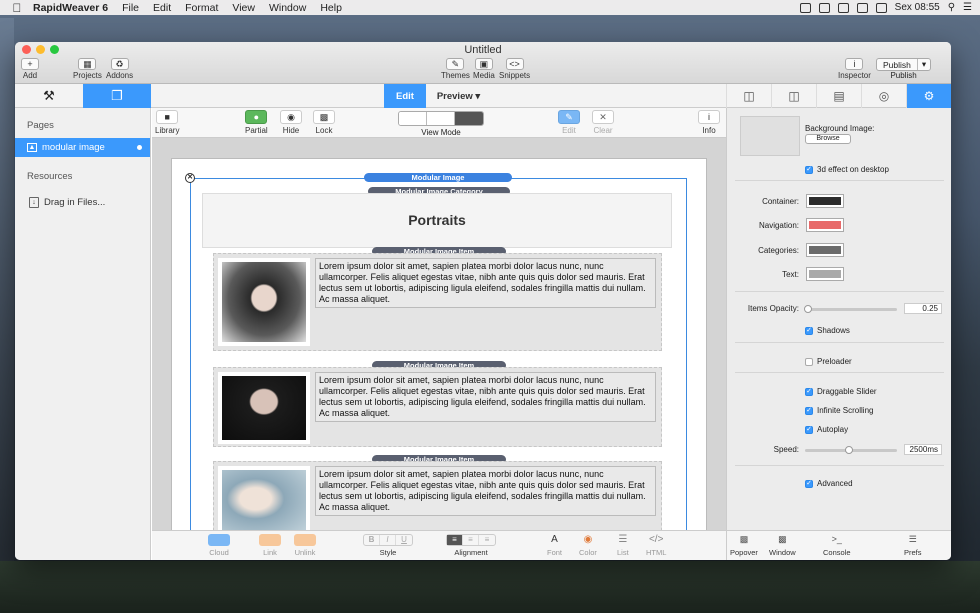 Image resolution: width=980 pixels, height=613 pixels. Describe the element at coordinates (840, 128) in the screenshot. I see `background-image-label: Background Image:` at that location.